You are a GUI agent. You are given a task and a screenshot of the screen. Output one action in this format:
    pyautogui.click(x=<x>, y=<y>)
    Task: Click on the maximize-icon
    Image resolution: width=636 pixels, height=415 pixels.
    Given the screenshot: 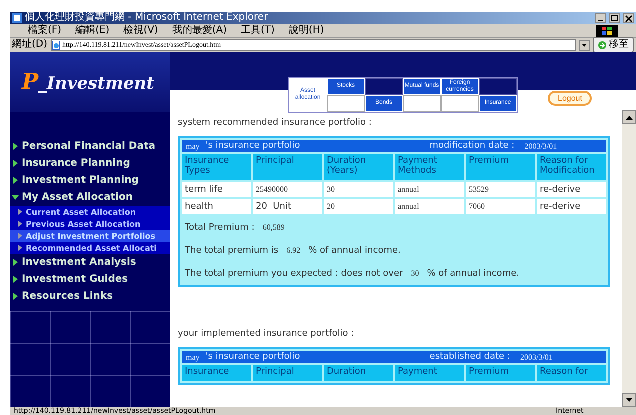 What is the action you would take?
    pyautogui.click(x=614, y=18)
    